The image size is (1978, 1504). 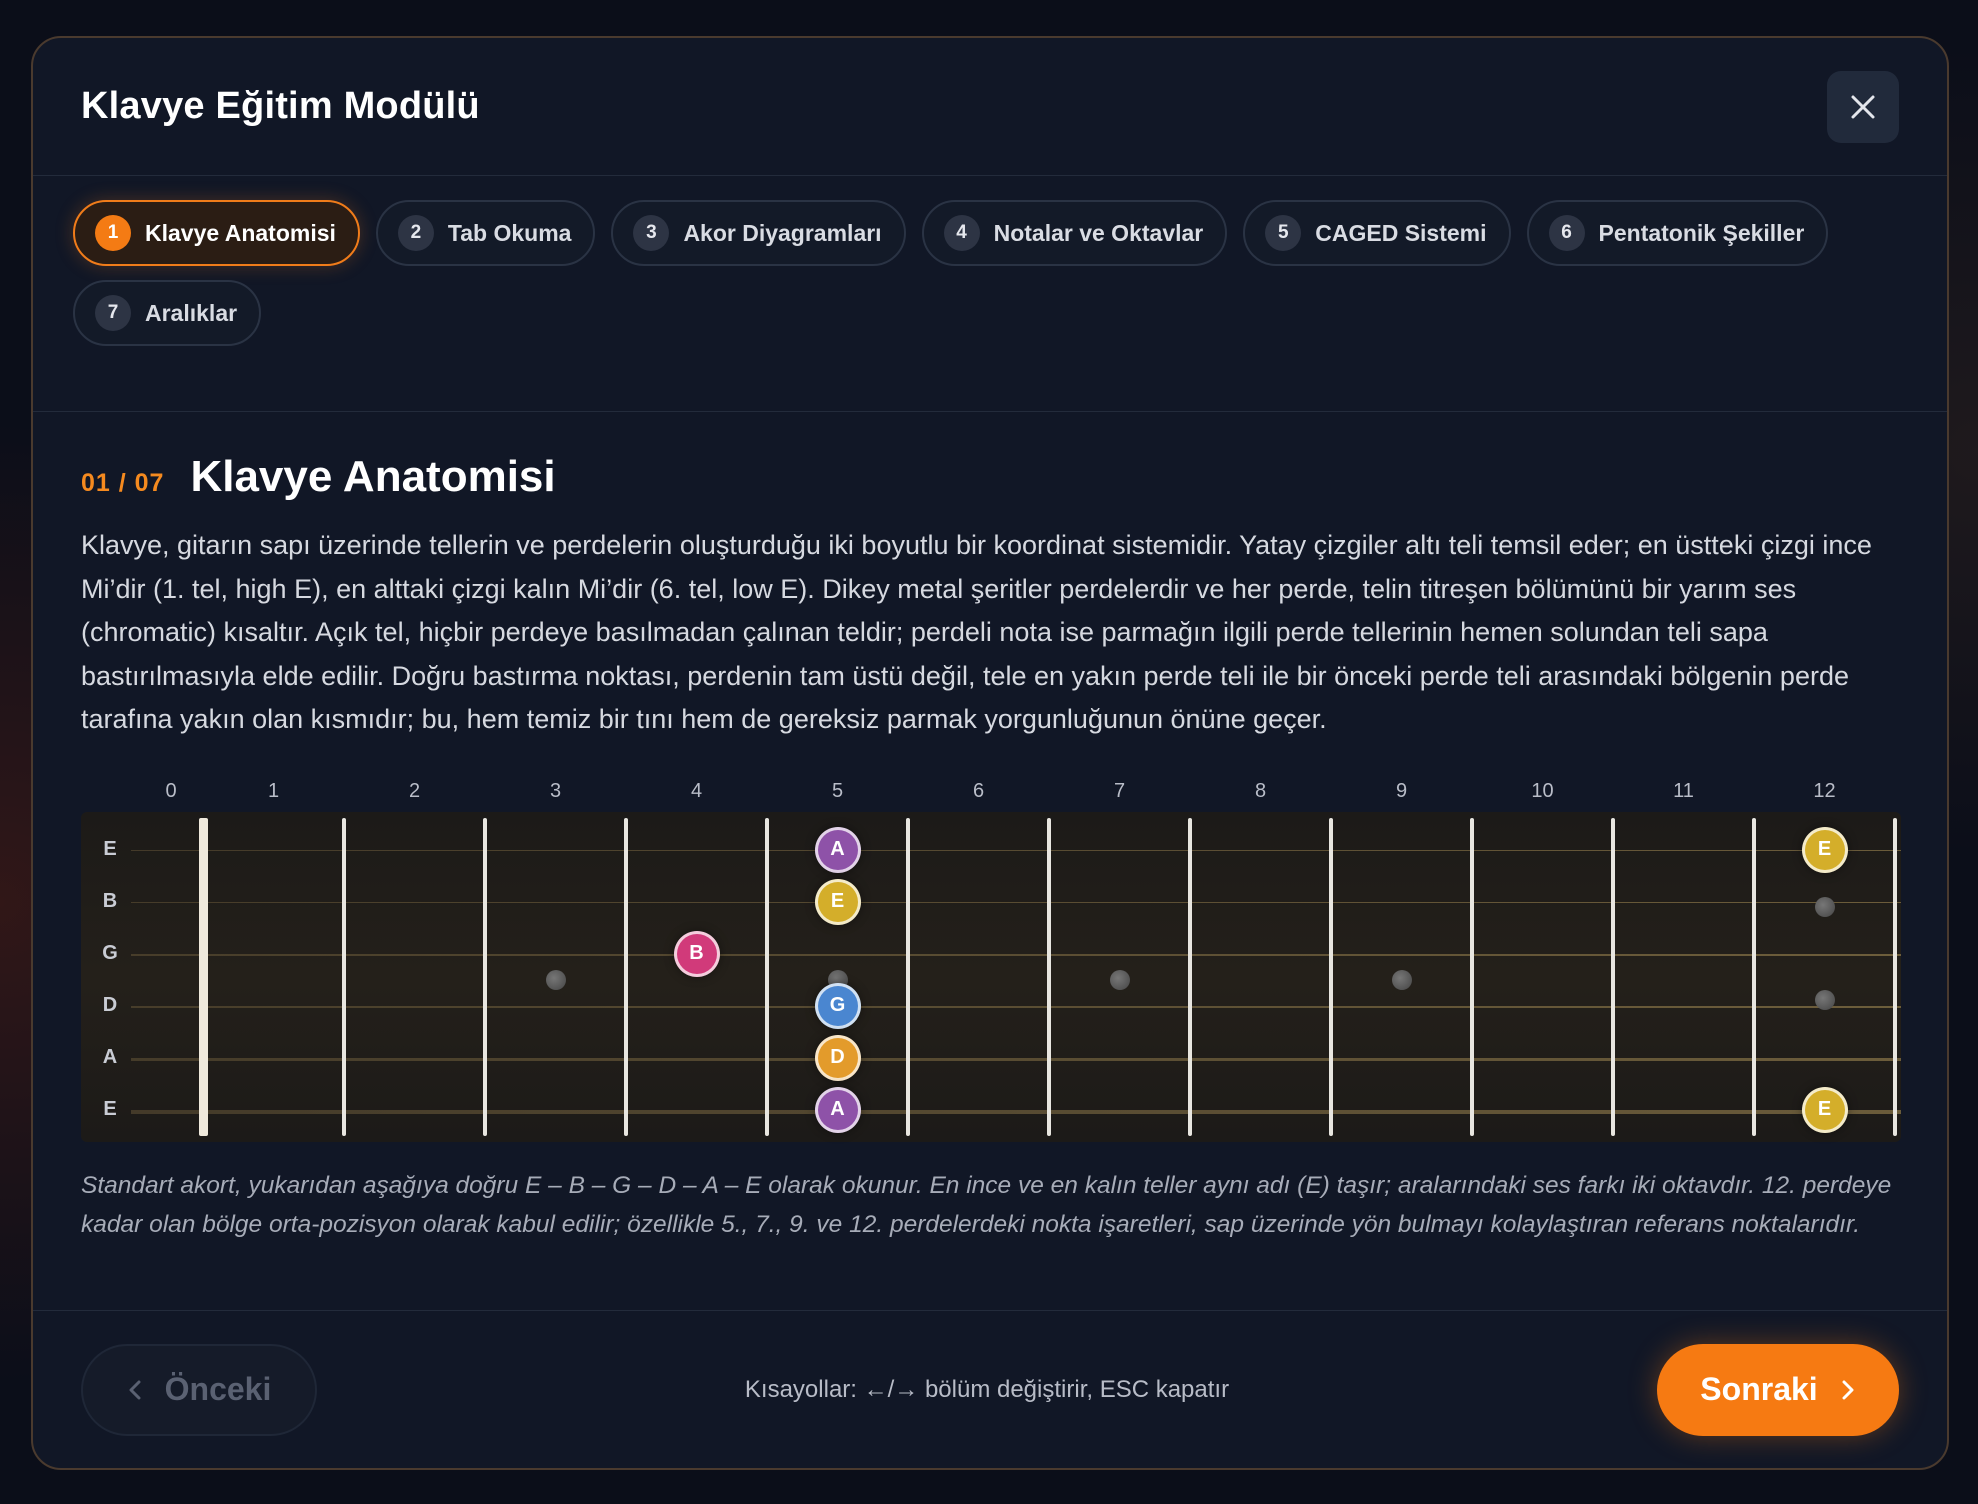 I want to click on note-marker: G, so click(x=837, y=1005).